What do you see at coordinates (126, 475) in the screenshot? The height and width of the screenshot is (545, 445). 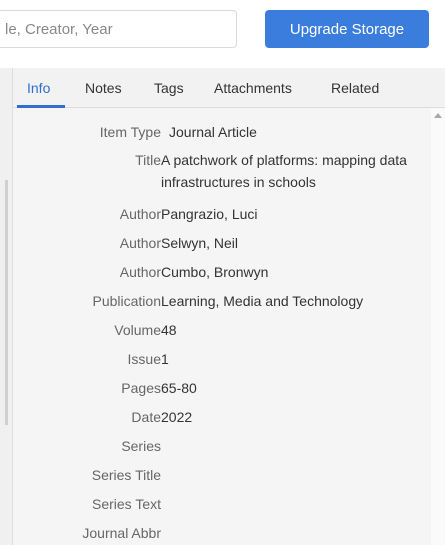 I see `field-label: Series Title` at bounding box center [126, 475].